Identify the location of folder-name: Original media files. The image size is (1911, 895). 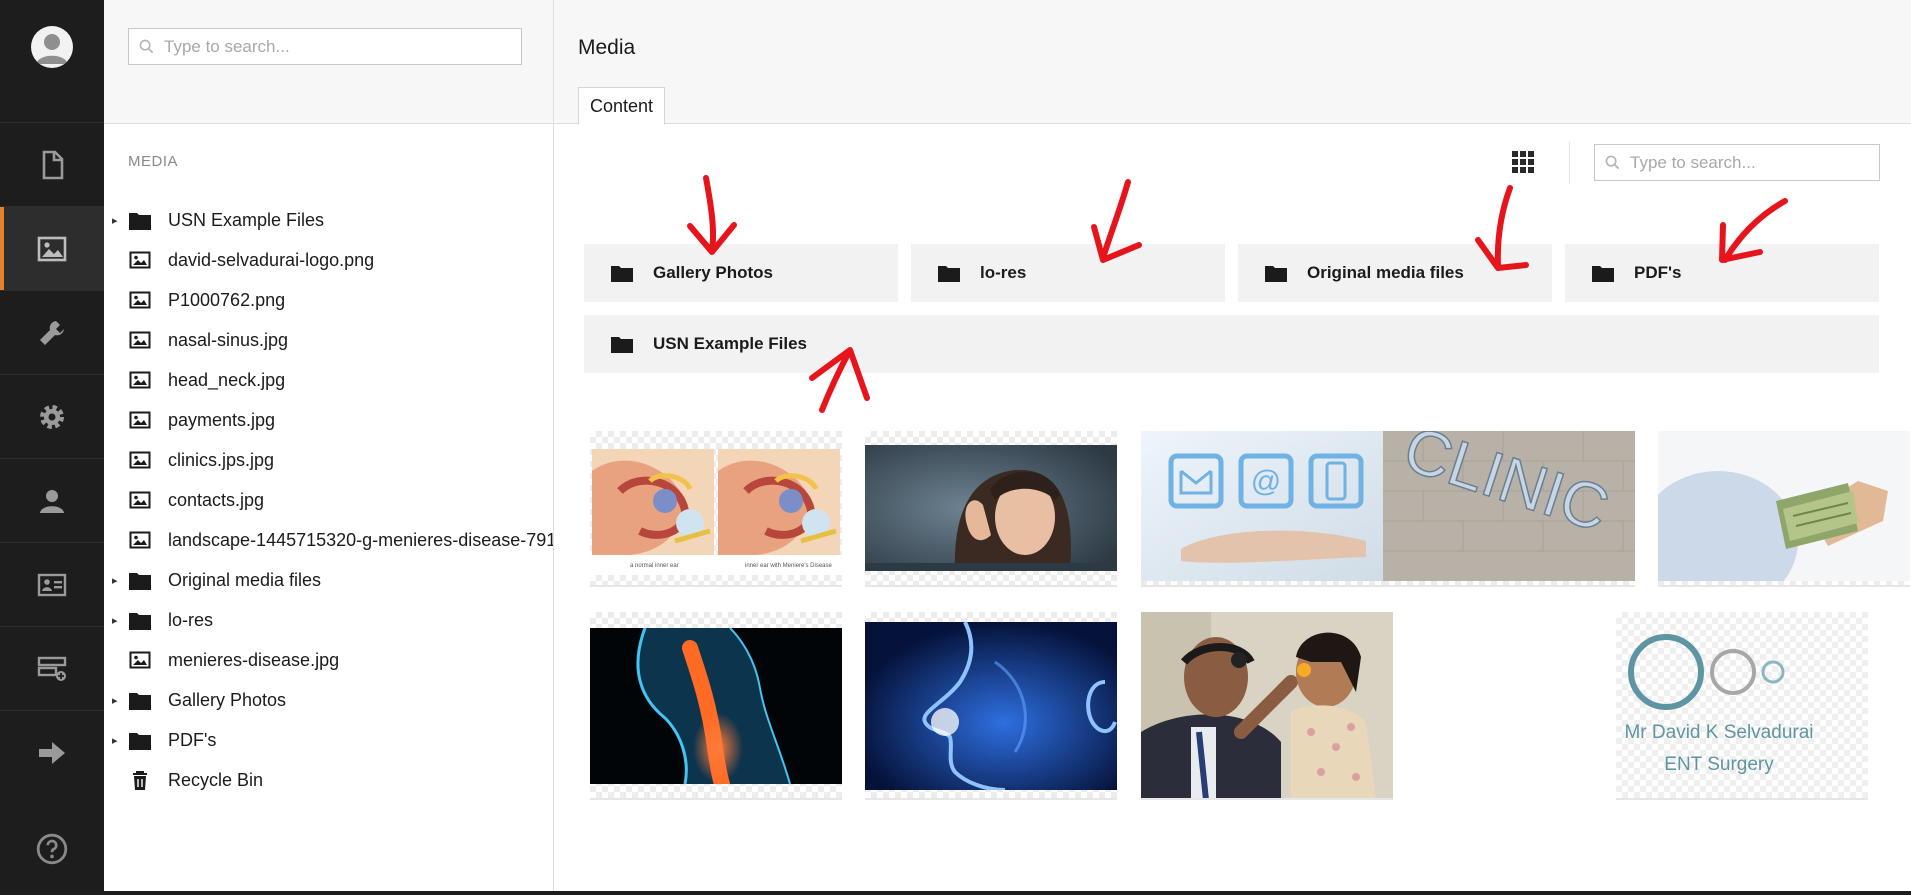
(1385, 272).